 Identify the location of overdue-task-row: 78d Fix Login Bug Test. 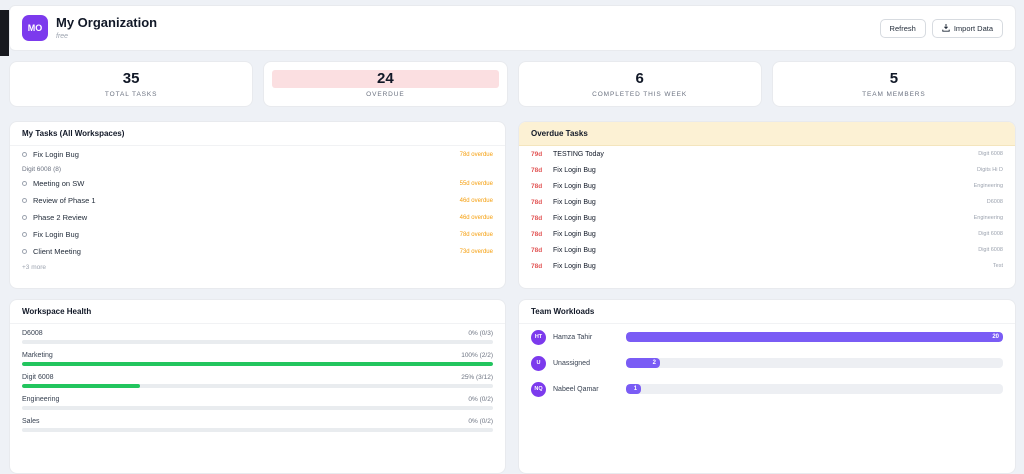
(767, 266).